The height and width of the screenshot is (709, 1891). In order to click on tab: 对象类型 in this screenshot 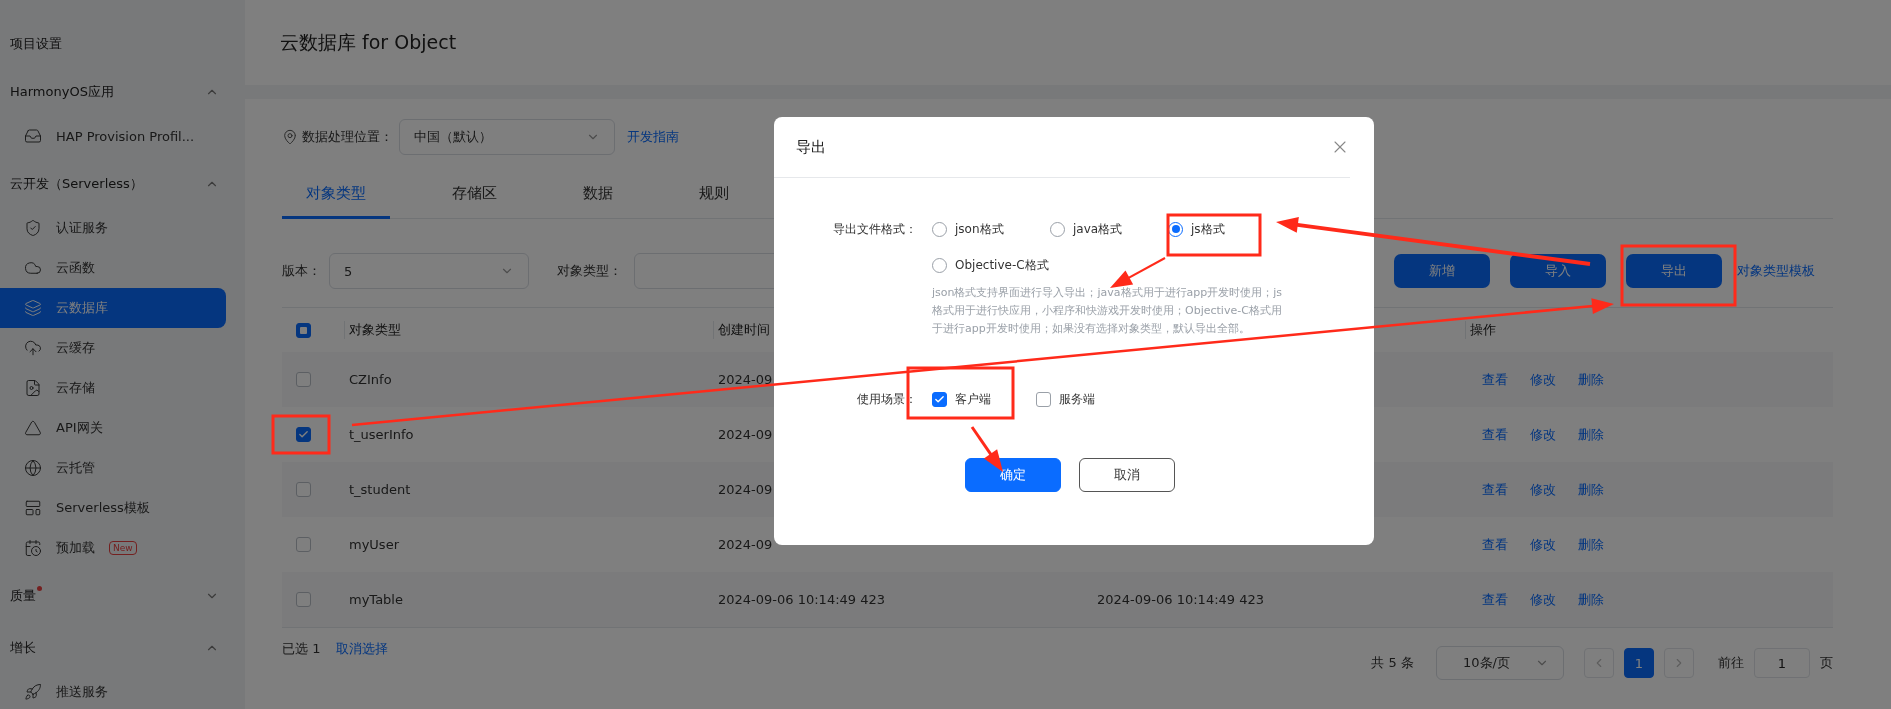, I will do `click(336, 194)`.